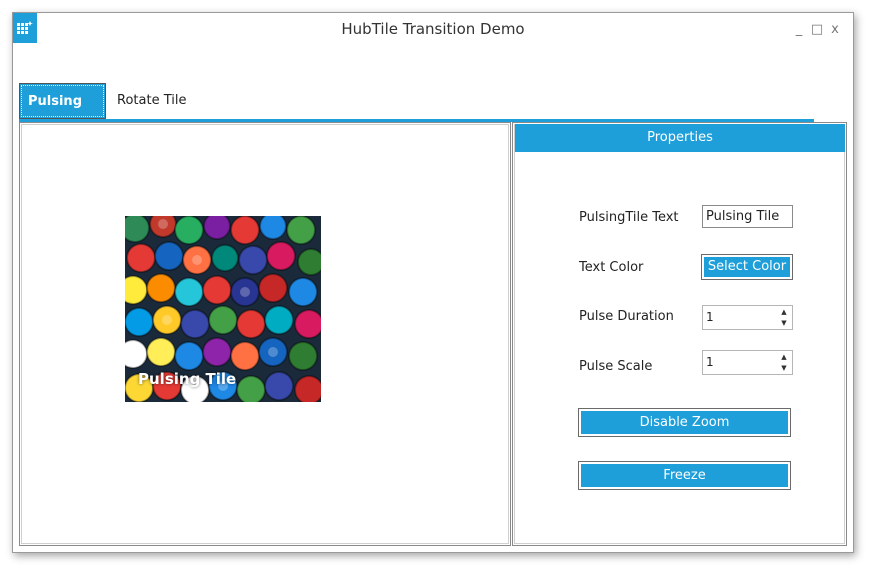 This screenshot has height=573, width=874. Describe the element at coordinates (684, 422) in the screenshot. I see `disable-zoom-button: Disable Zoom` at that location.